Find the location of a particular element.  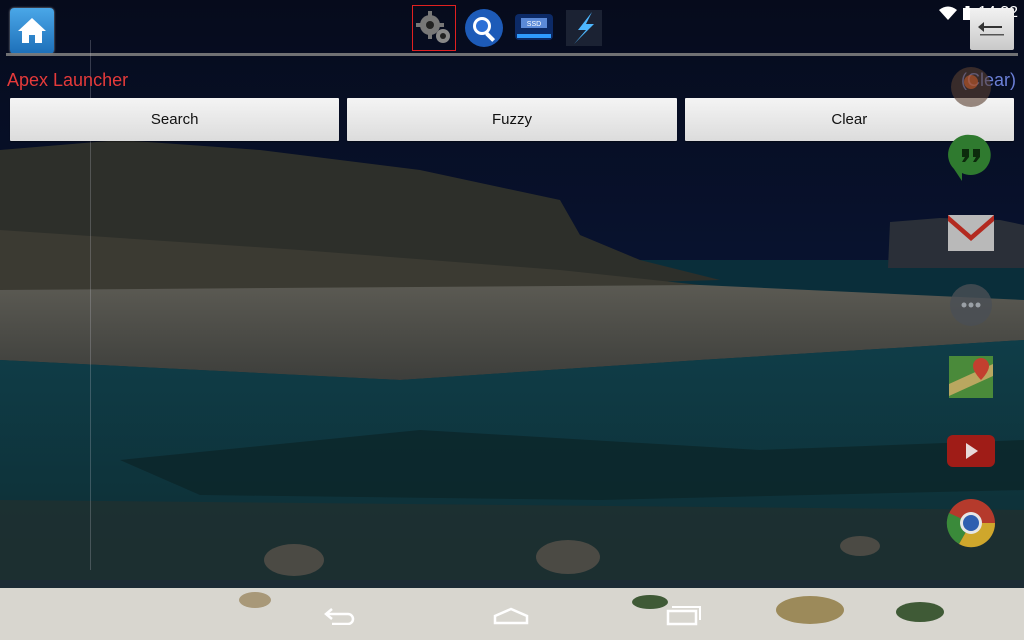

recents-icon is located at coordinates (683, 616).